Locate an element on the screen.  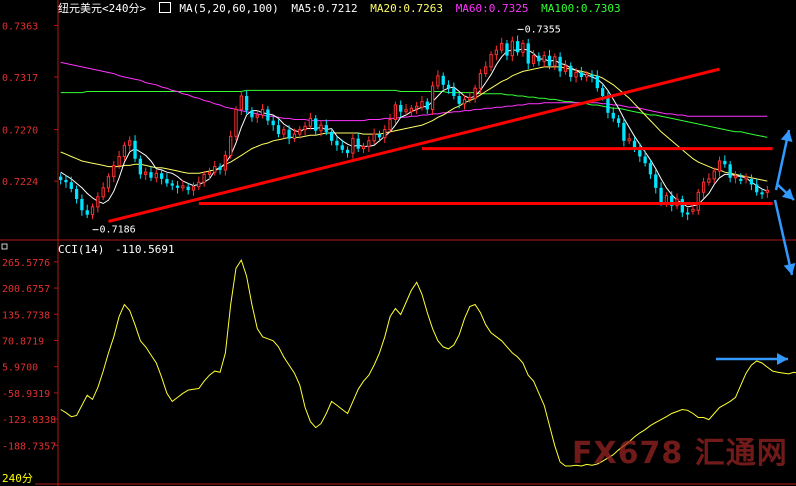
watermark: FX678 汇通网 is located at coordinates (680, 450).